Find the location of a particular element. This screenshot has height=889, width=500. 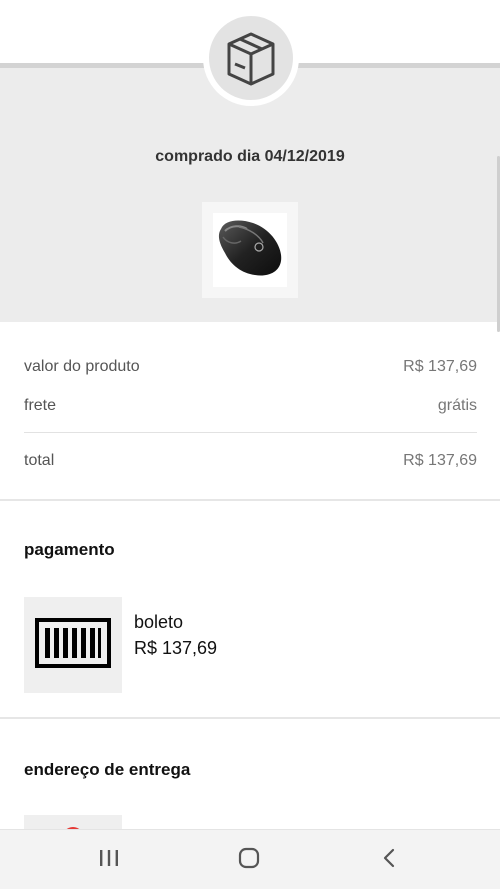

payment-method-thumbnail is located at coordinates (73, 645).